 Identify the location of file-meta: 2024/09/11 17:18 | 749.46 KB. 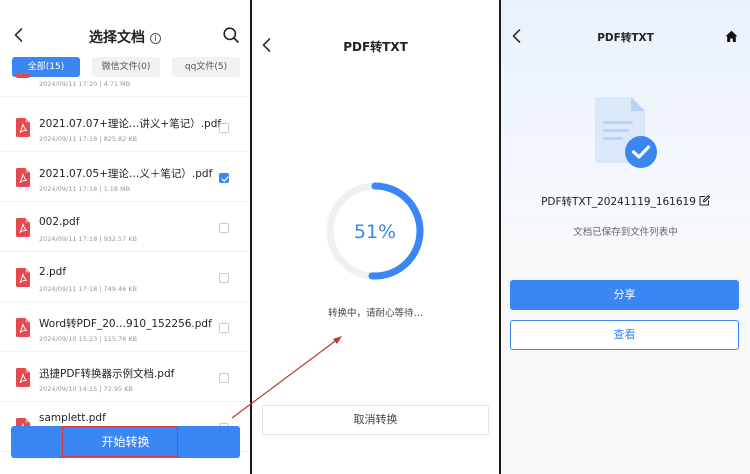
(88, 289).